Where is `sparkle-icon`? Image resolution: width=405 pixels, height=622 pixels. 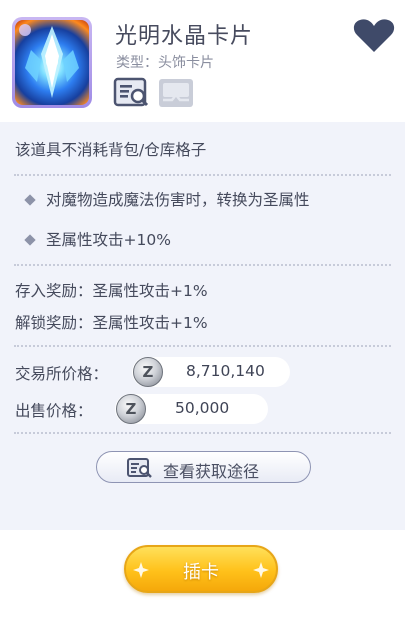
sparkle-icon is located at coordinates (261, 570).